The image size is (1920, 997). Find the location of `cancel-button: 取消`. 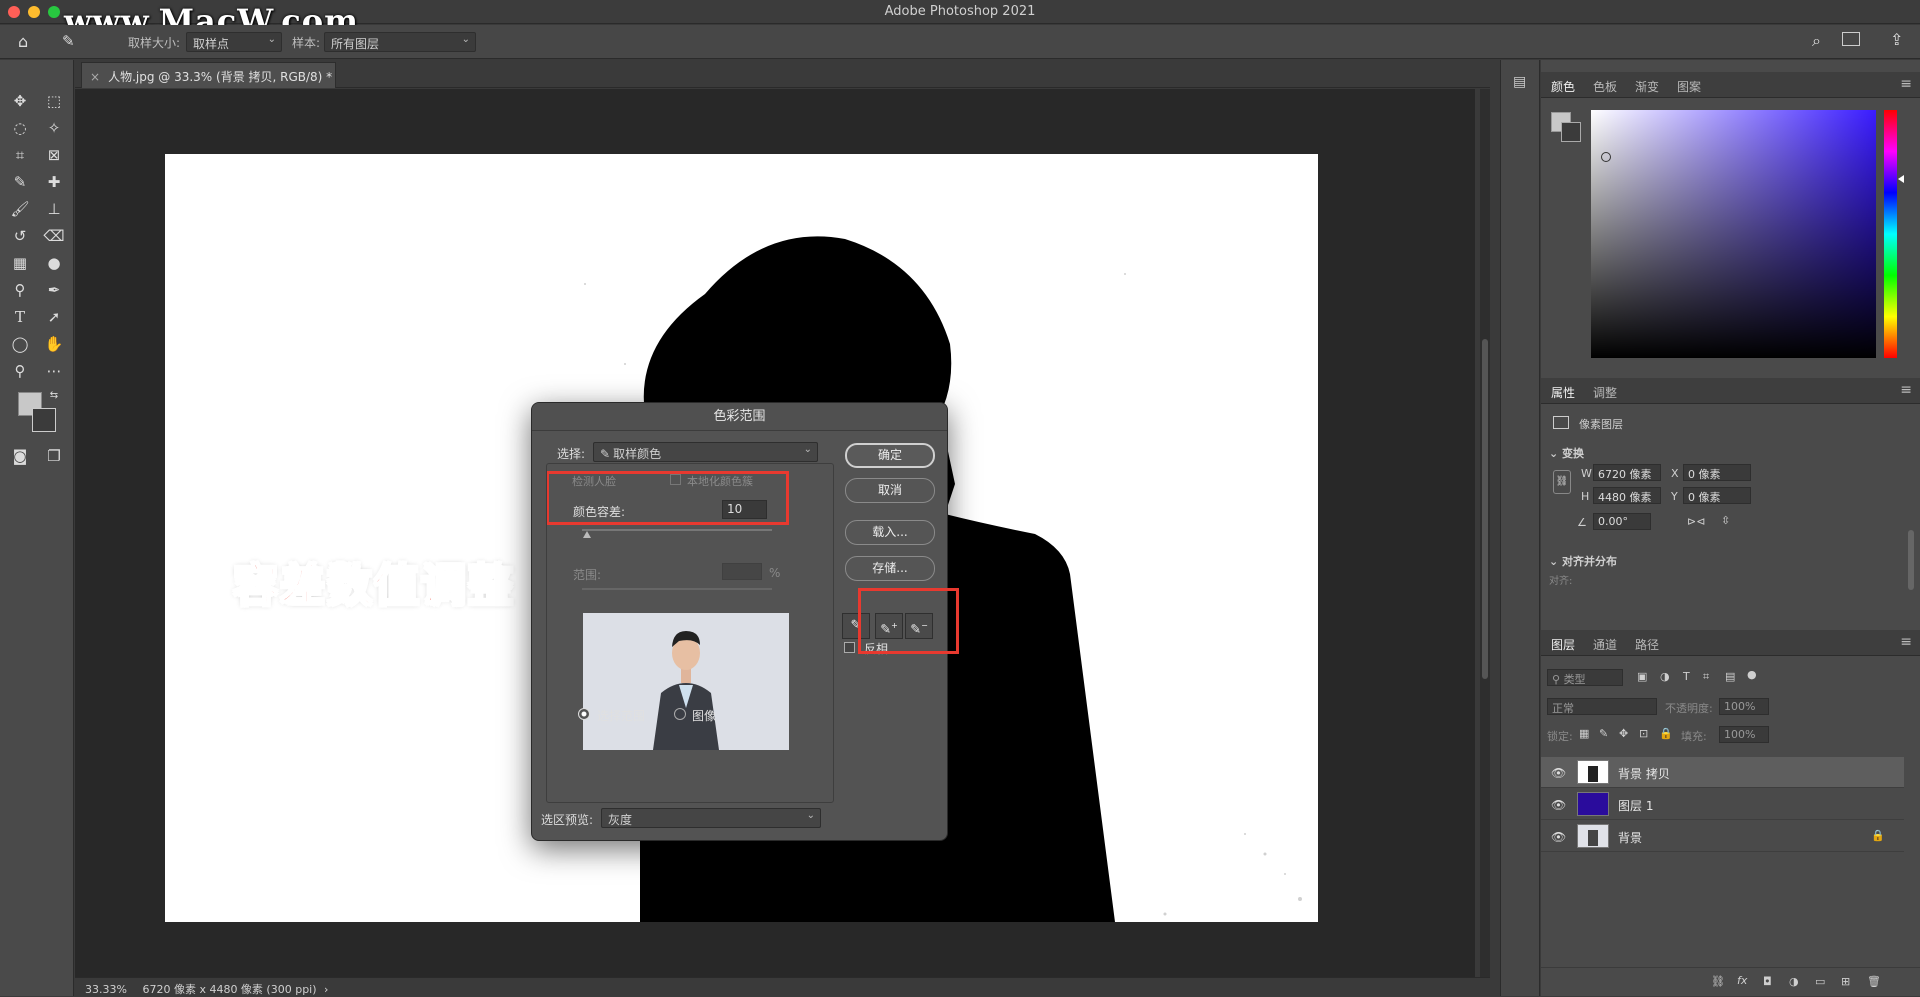

cancel-button: 取消 is located at coordinates (890, 490).